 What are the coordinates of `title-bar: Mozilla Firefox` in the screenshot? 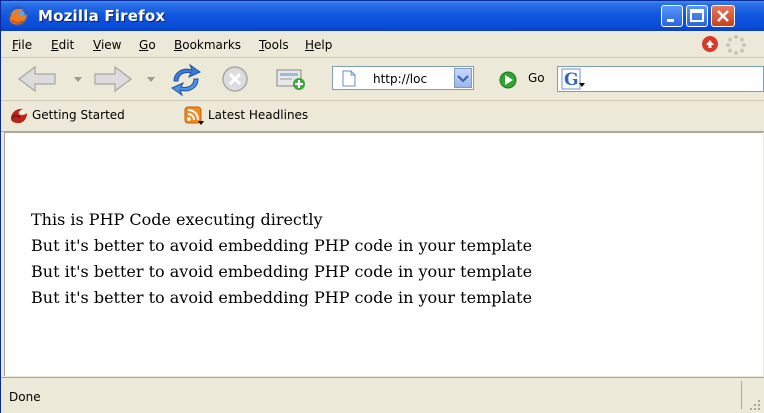 It's located at (382, 16).